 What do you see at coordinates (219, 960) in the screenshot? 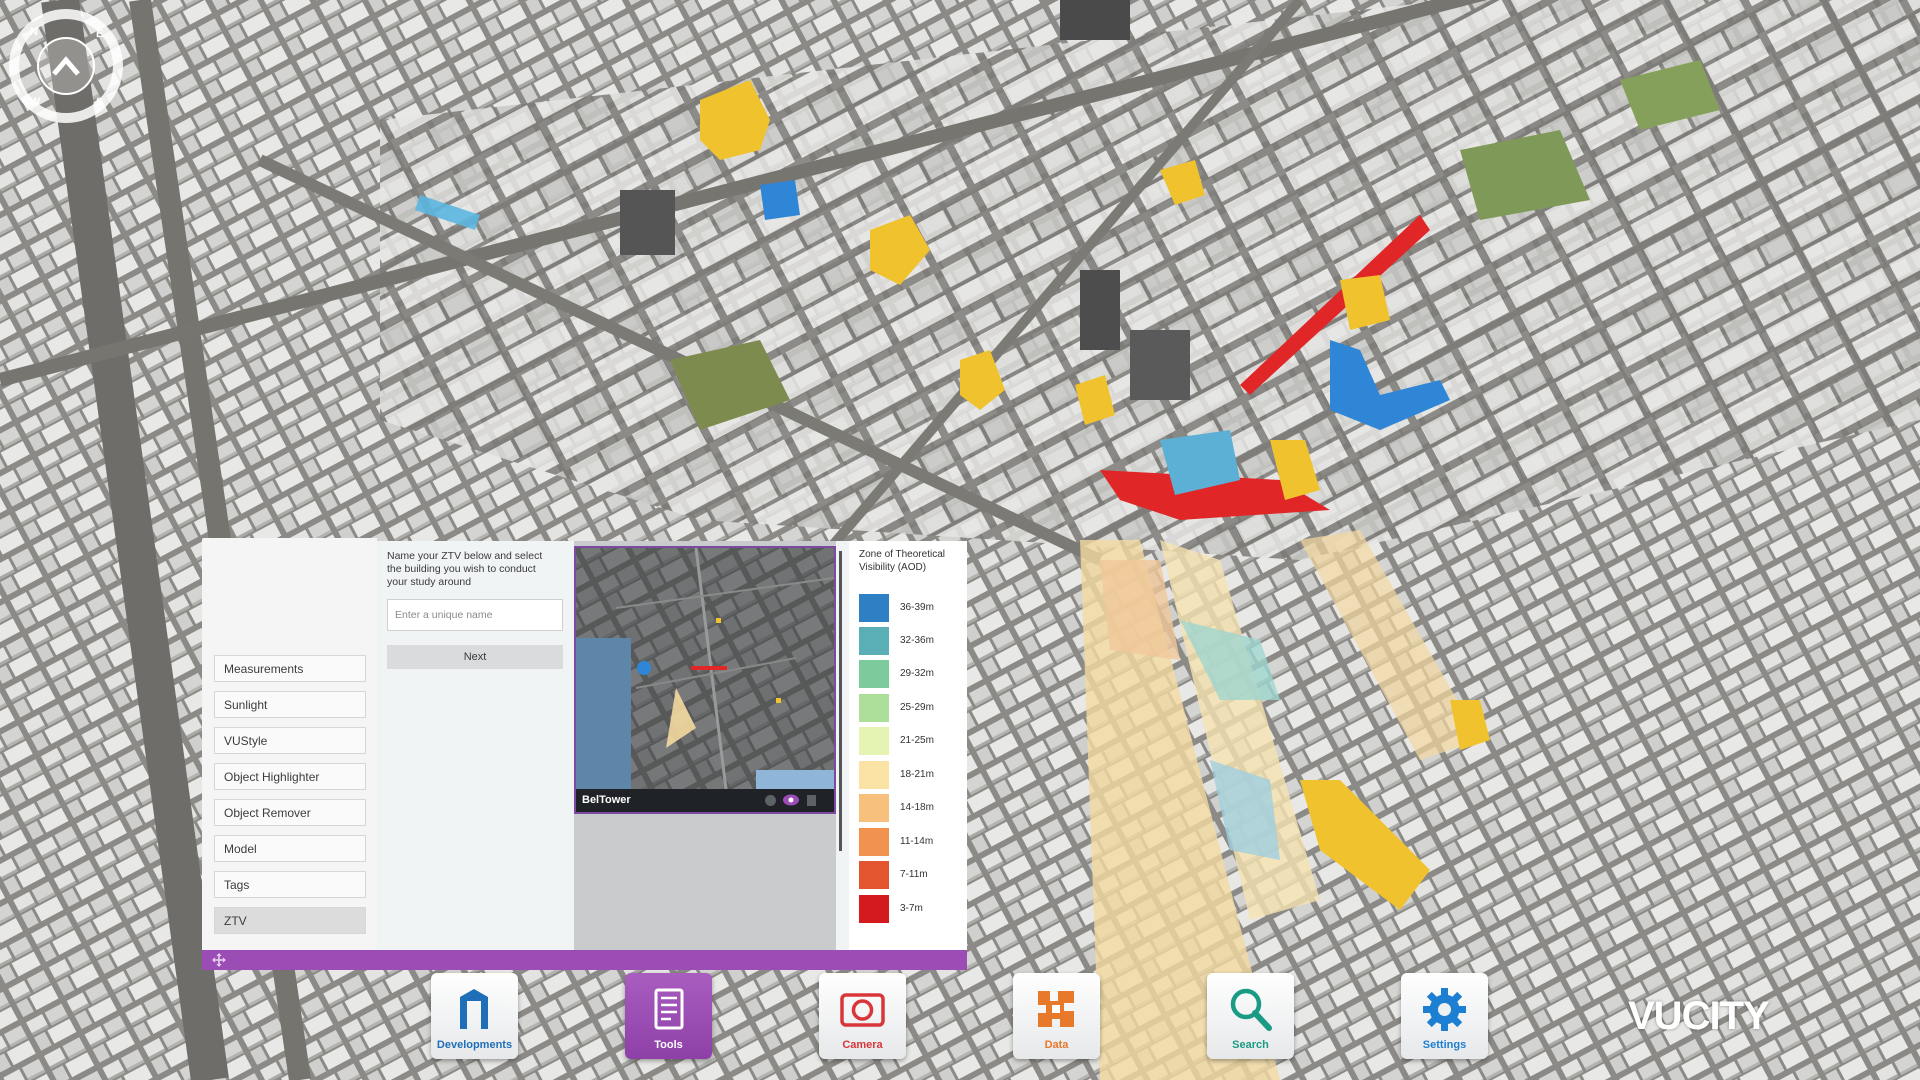
I see `move-handle-icon` at bounding box center [219, 960].